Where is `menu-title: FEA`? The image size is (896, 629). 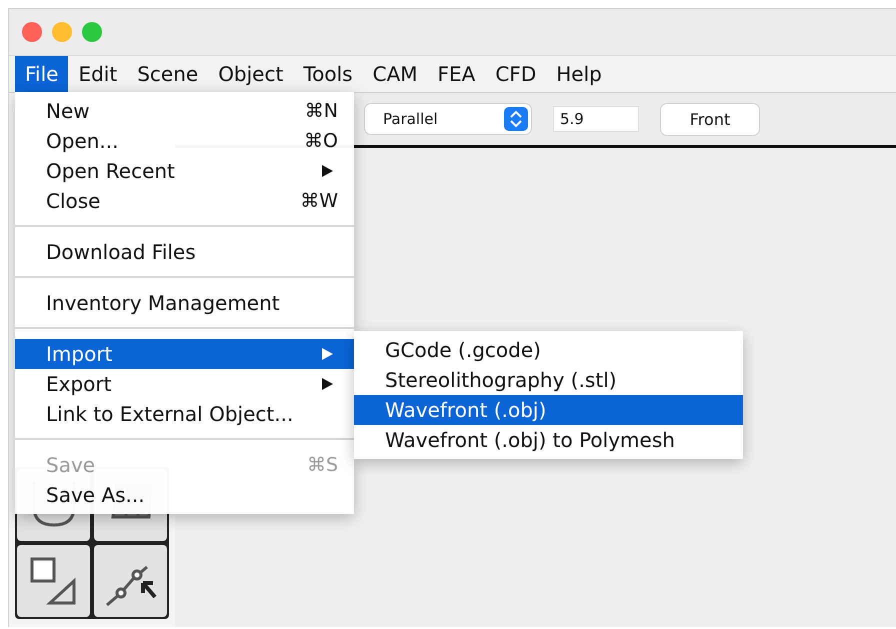
menu-title: FEA is located at coordinates (457, 74).